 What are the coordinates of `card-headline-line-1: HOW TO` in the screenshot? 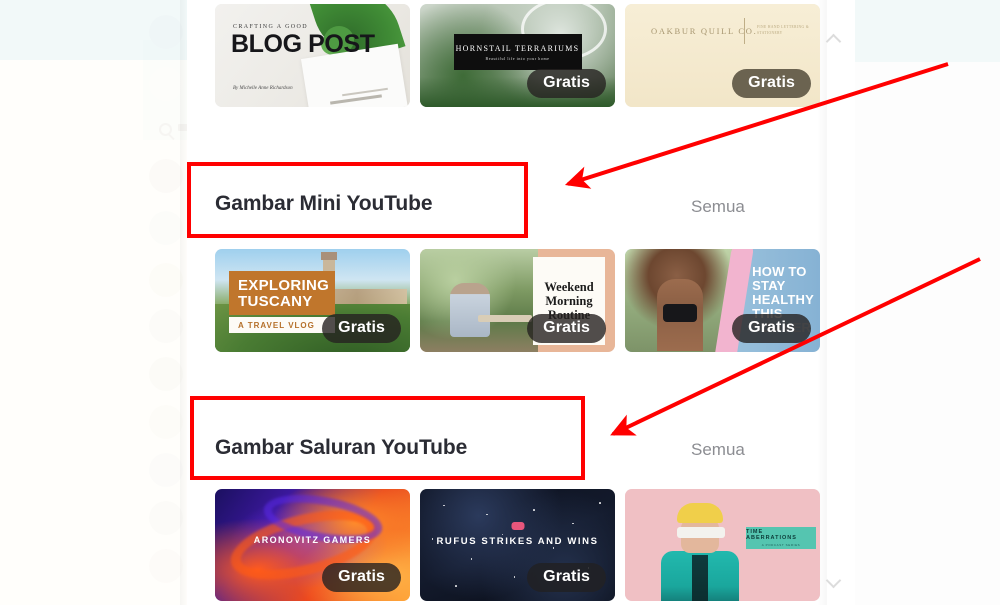 It's located at (779, 271).